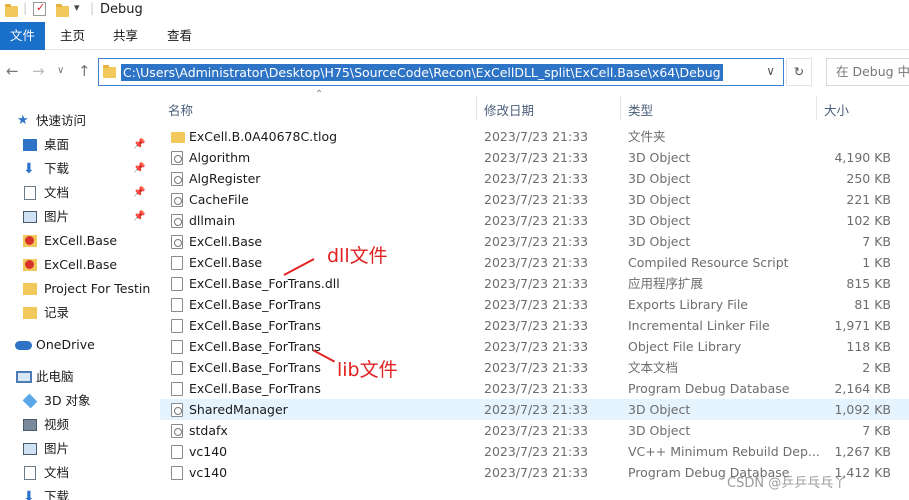 The height and width of the screenshot is (500, 909). What do you see at coordinates (799, 72) in the screenshot?
I see `refresh-button: ↻` at bounding box center [799, 72].